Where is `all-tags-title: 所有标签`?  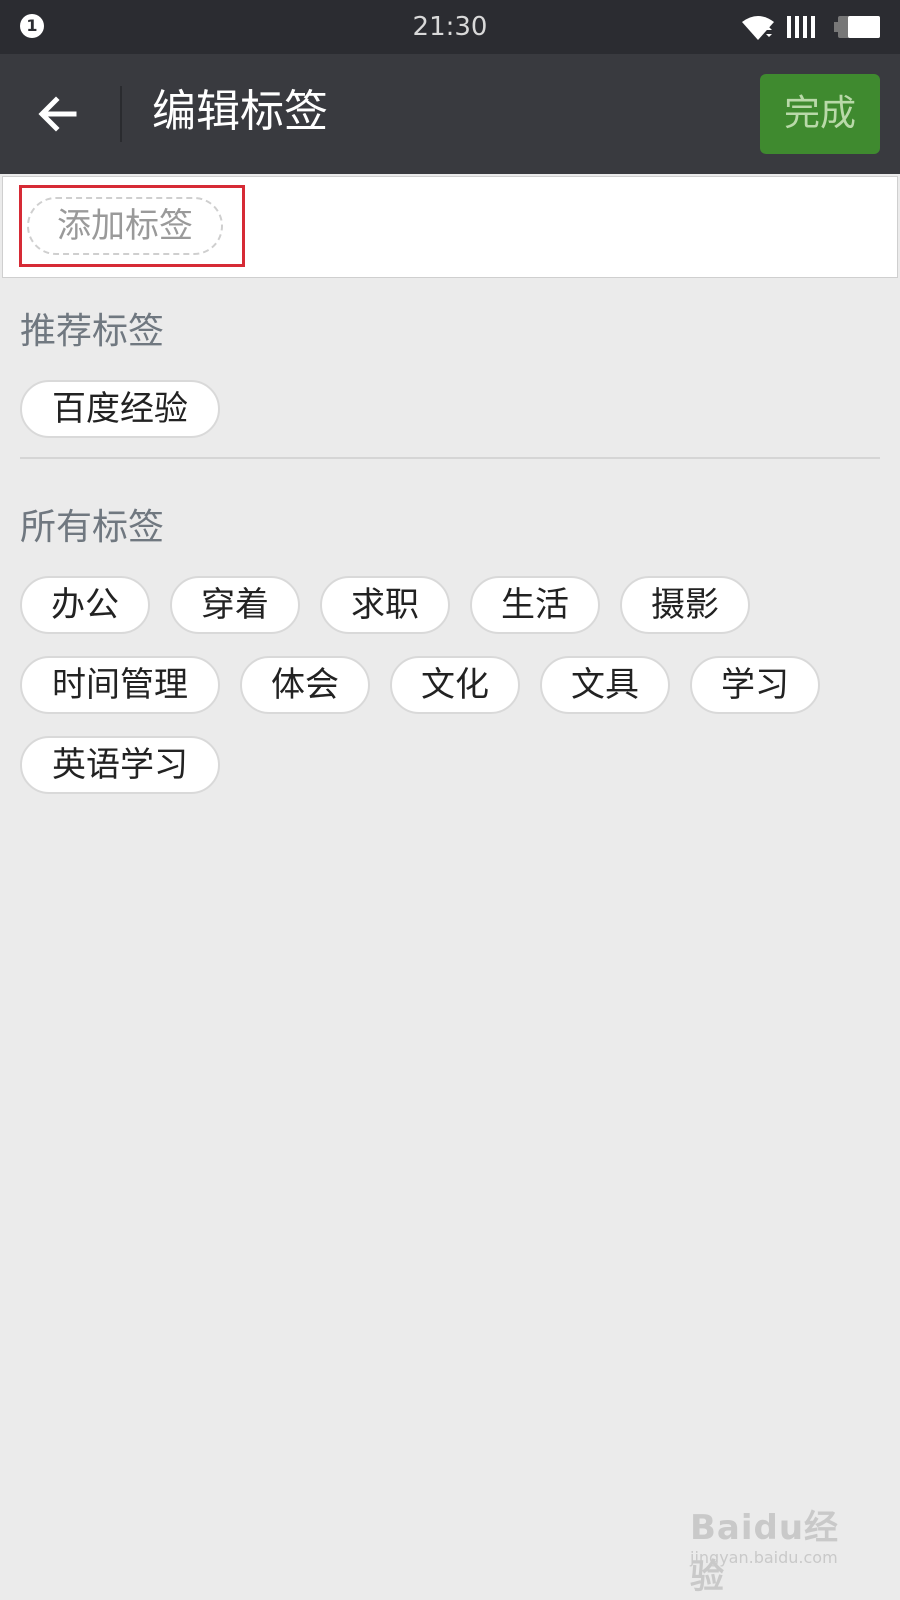 all-tags-title: 所有标签 is located at coordinates (92, 527).